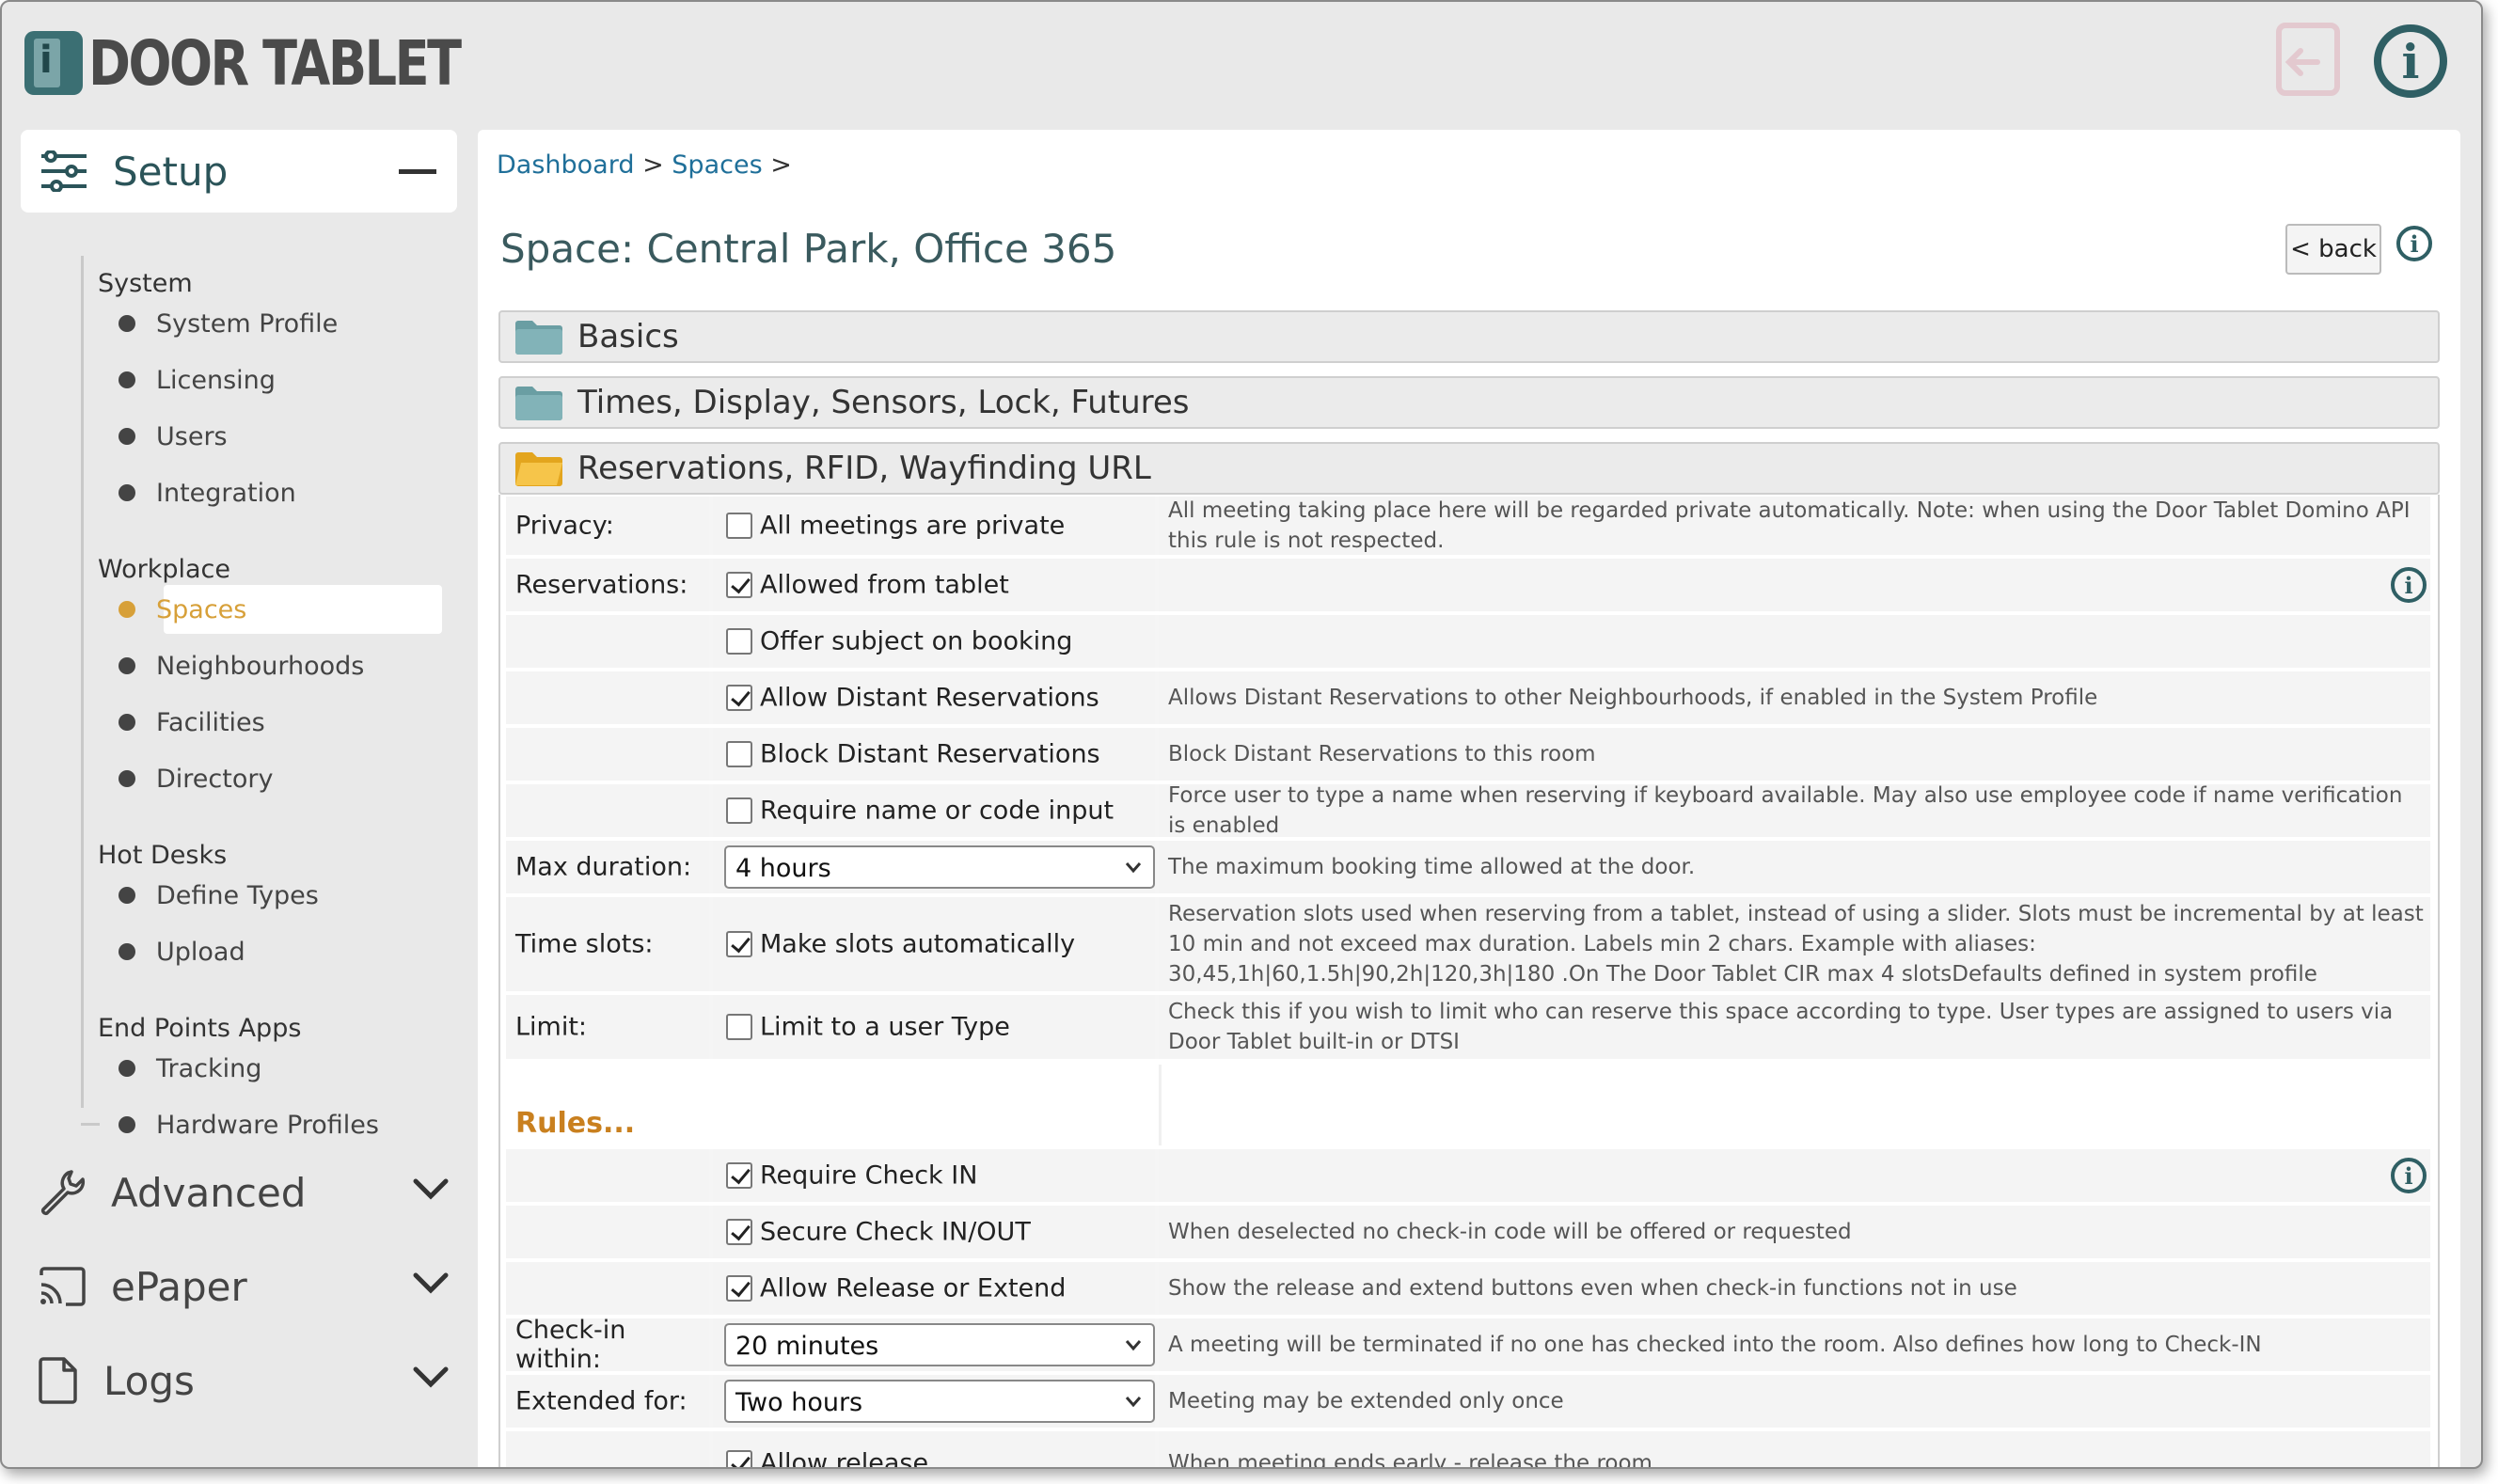 This screenshot has height=1484, width=2498. I want to click on checkbox-label: Allowed from tablet, so click(885, 585).